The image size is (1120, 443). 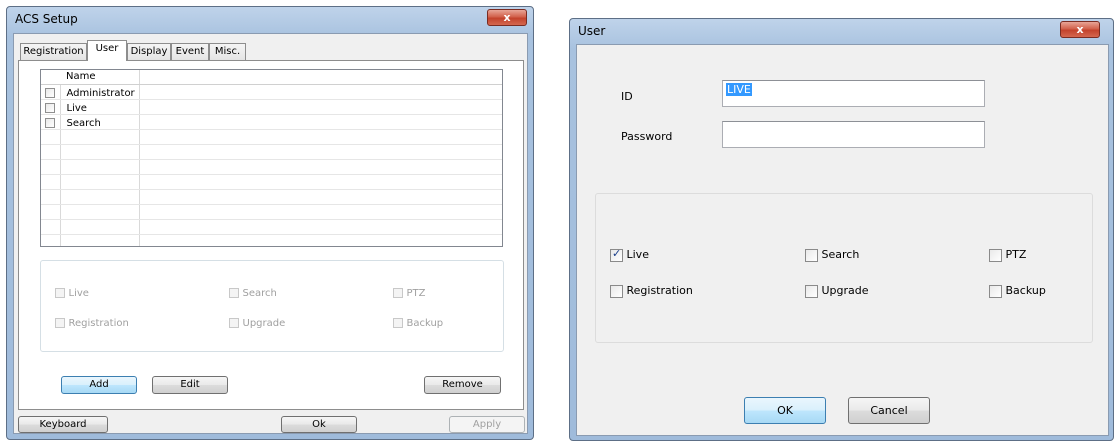 What do you see at coordinates (227, 52) in the screenshot?
I see `tab-misc: Misc.` at bounding box center [227, 52].